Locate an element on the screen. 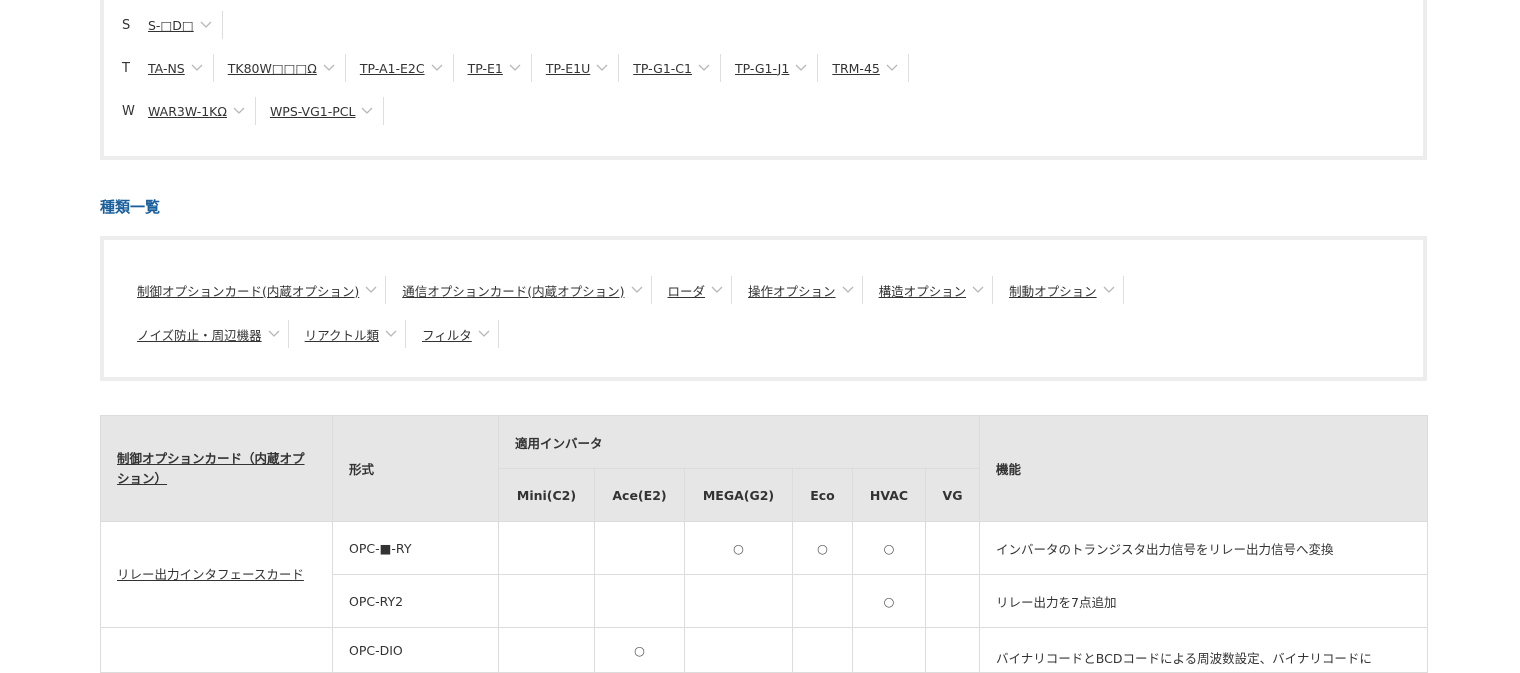 The width and height of the screenshot is (1520, 673). index-item: TP-G1-C1 is located at coordinates (677, 68).